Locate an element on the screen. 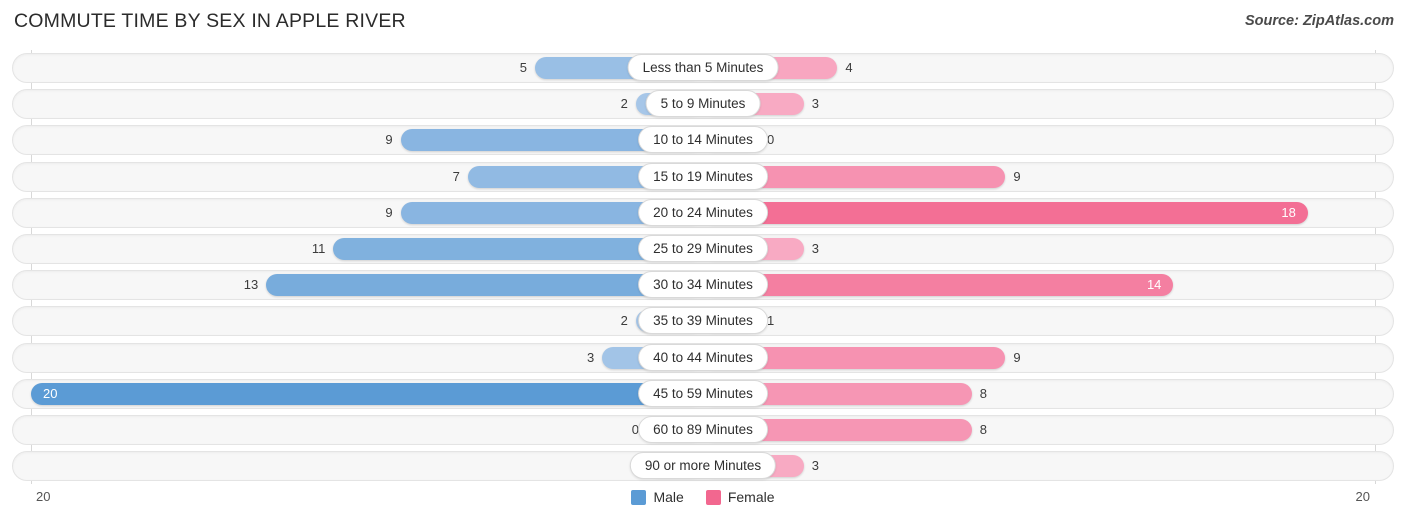 This screenshot has height=523, width=1406. page-title: COMMUTE TIME BY SEX IN APPLE RIVER is located at coordinates (210, 21).